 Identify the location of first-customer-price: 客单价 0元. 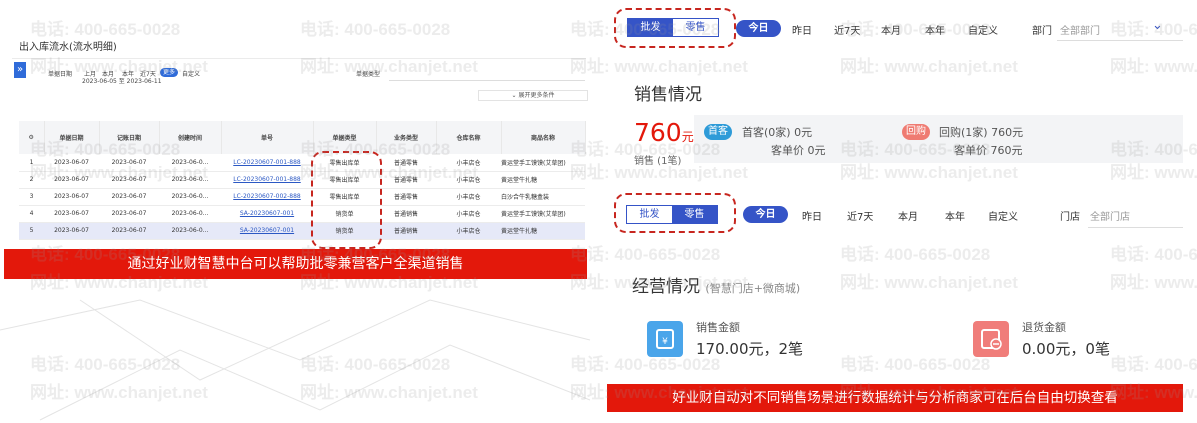
(798, 150).